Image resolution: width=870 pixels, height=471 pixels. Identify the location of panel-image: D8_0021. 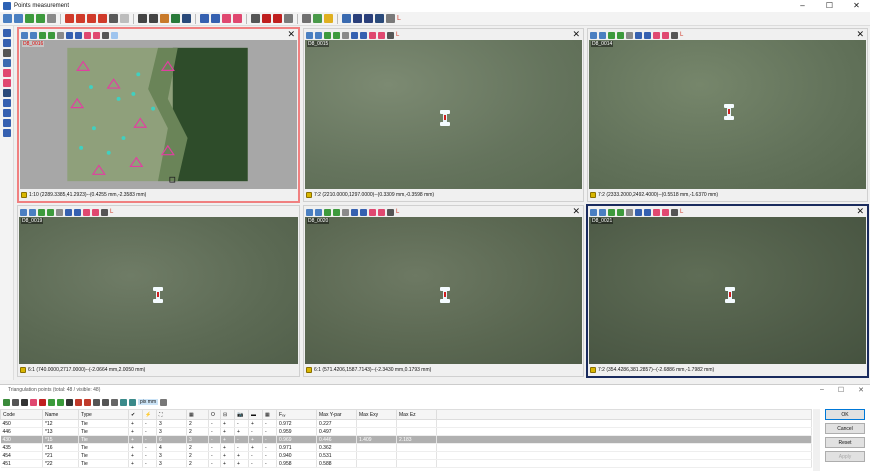
(727, 290).